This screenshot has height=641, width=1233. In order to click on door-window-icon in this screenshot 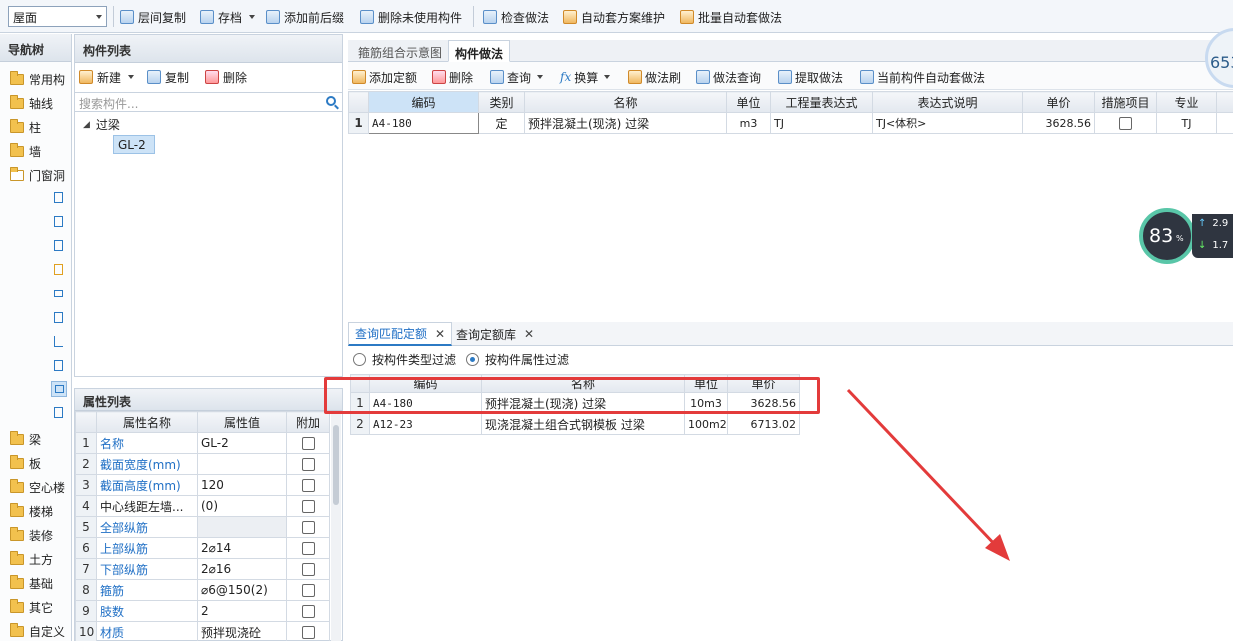, I will do `click(59, 246)`.